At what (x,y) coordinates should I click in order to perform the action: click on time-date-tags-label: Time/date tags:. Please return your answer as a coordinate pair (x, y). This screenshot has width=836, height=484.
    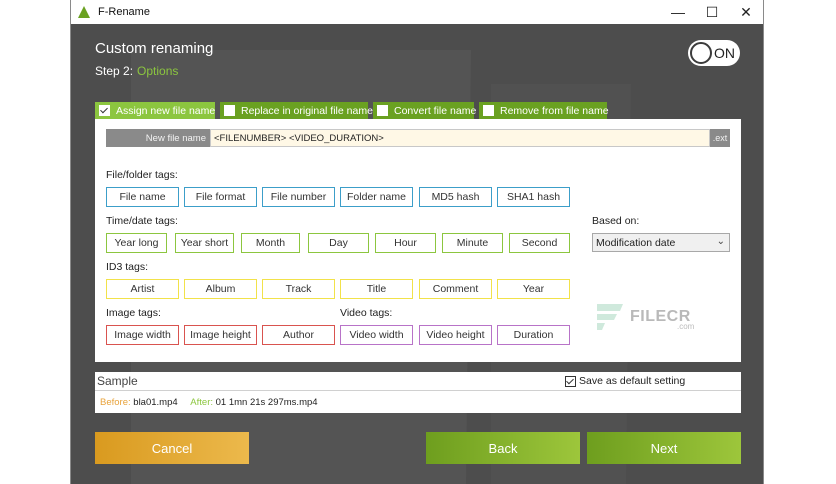
    Looking at the image, I should click on (142, 221).